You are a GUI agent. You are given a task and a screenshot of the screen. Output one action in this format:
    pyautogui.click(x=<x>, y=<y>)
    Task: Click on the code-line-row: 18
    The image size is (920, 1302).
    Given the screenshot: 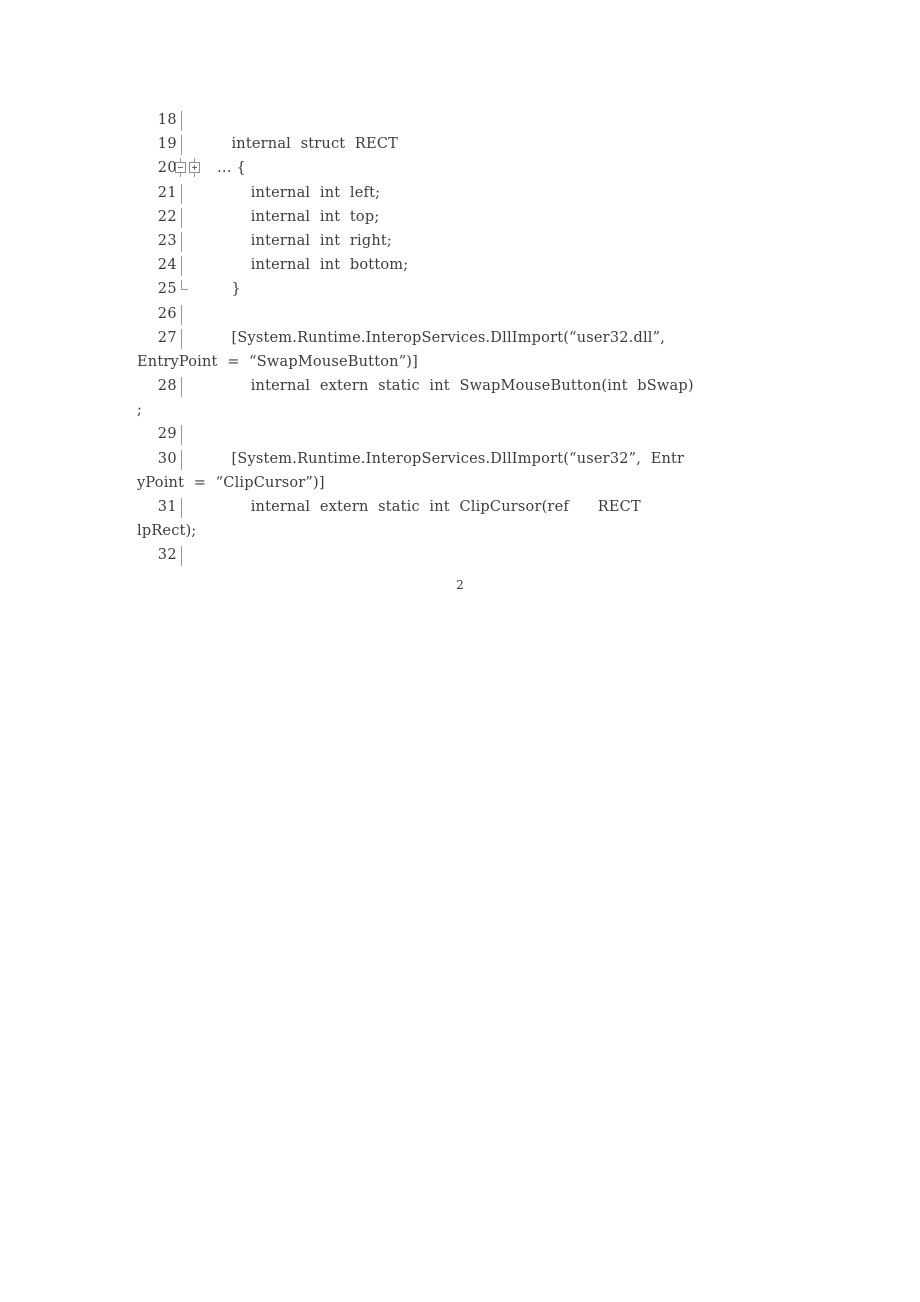 What is the action you would take?
    pyautogui.click(x=461, y=120)
    